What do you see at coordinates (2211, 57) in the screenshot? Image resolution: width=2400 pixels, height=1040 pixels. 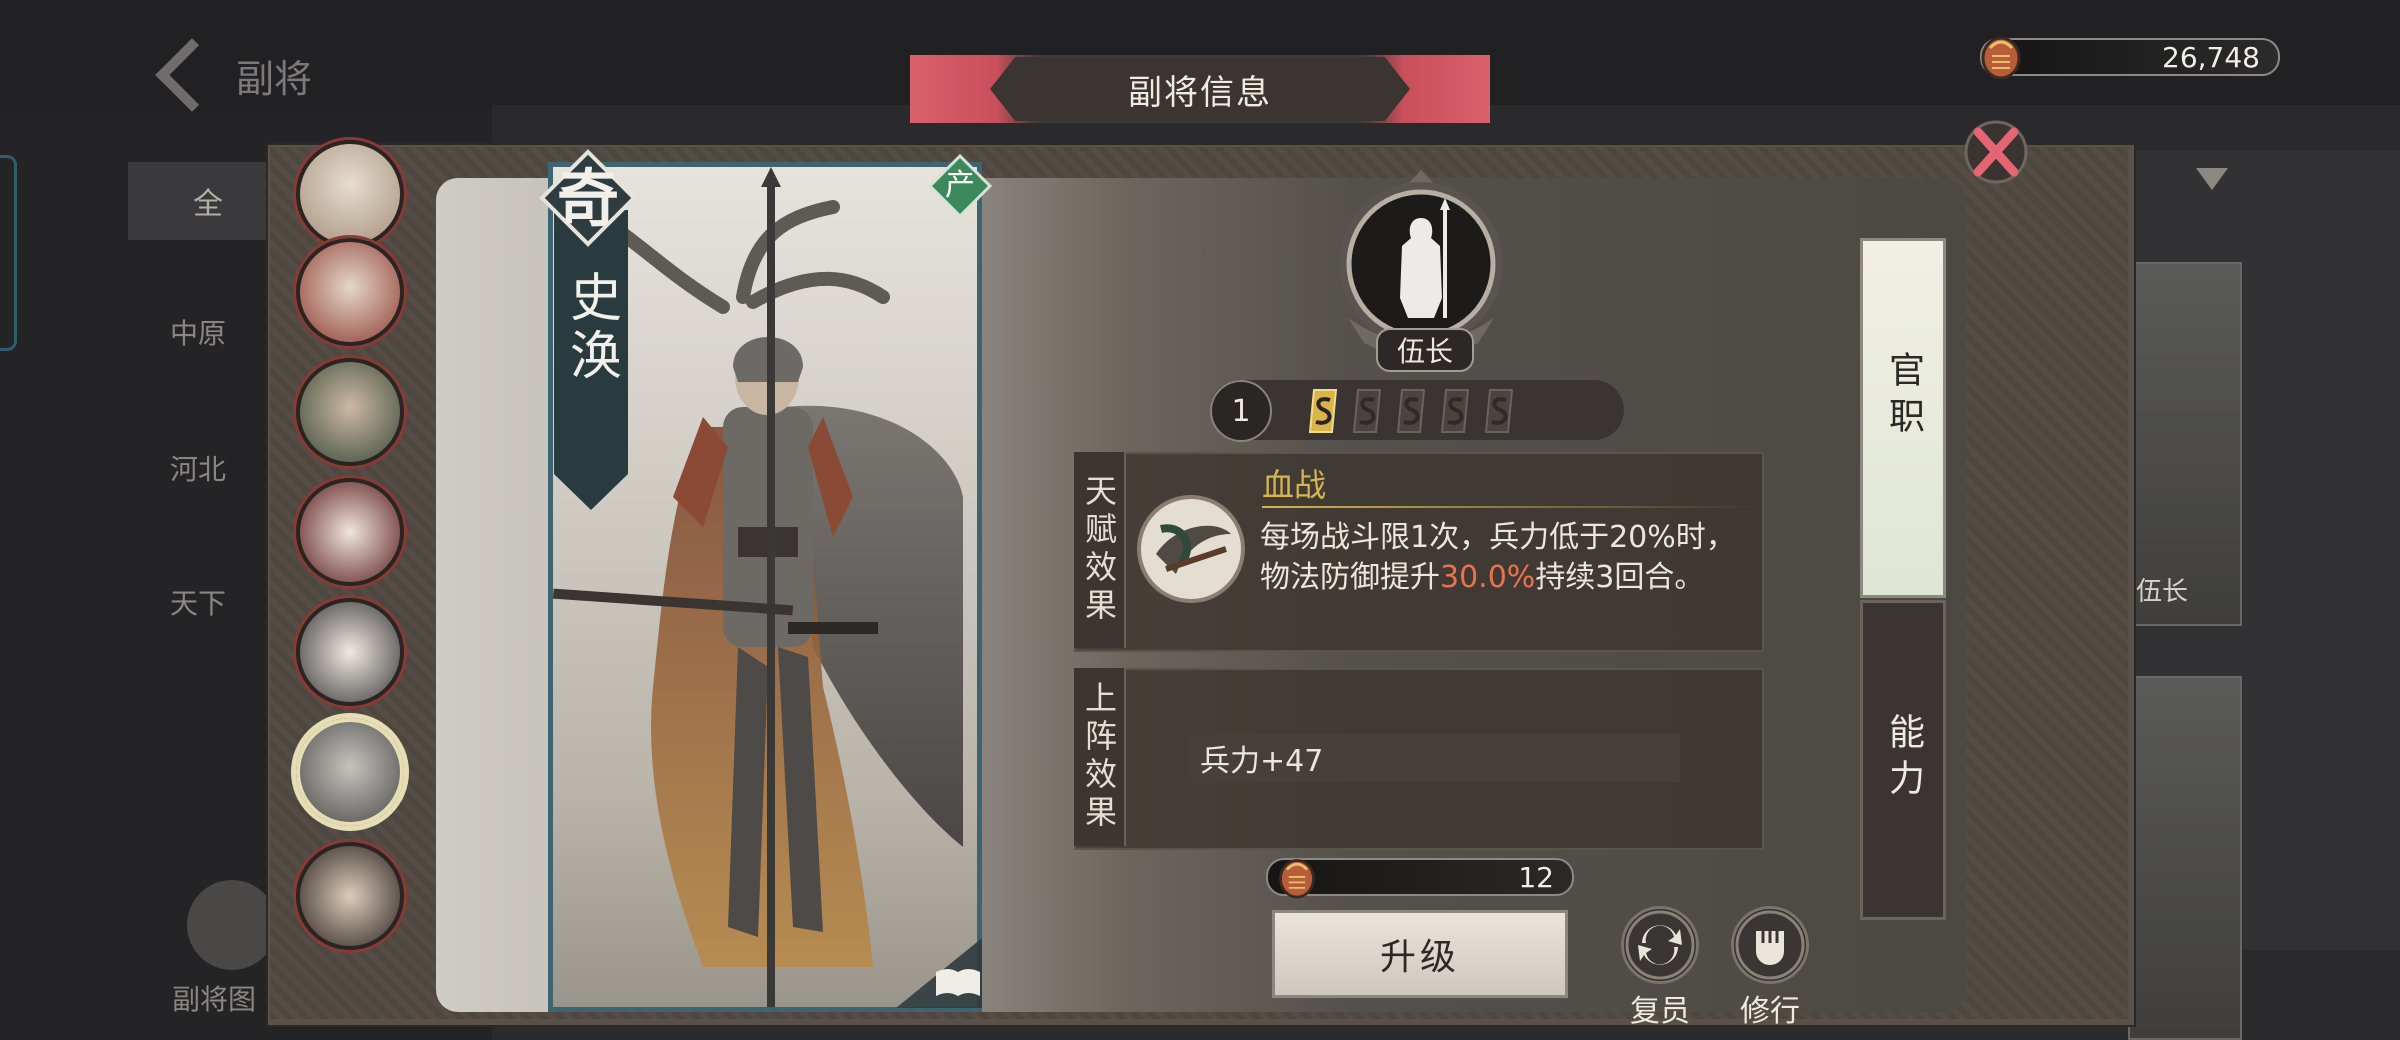 I see `currency-value: 26,748` at bounding box center [2211, 57].